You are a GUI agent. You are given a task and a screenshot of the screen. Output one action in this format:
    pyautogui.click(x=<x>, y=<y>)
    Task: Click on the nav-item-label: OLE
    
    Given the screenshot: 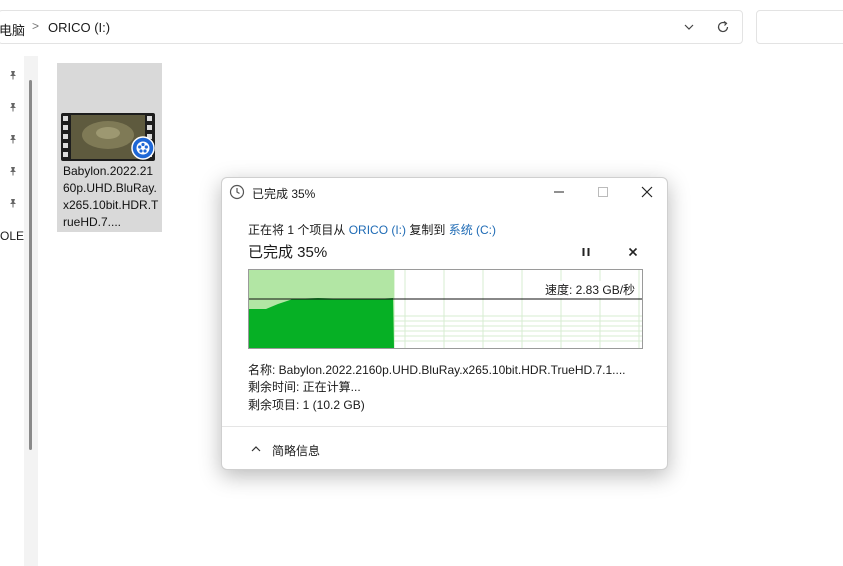 What is the action you would take?
    pyautogui.click(x=12, y=236)
    